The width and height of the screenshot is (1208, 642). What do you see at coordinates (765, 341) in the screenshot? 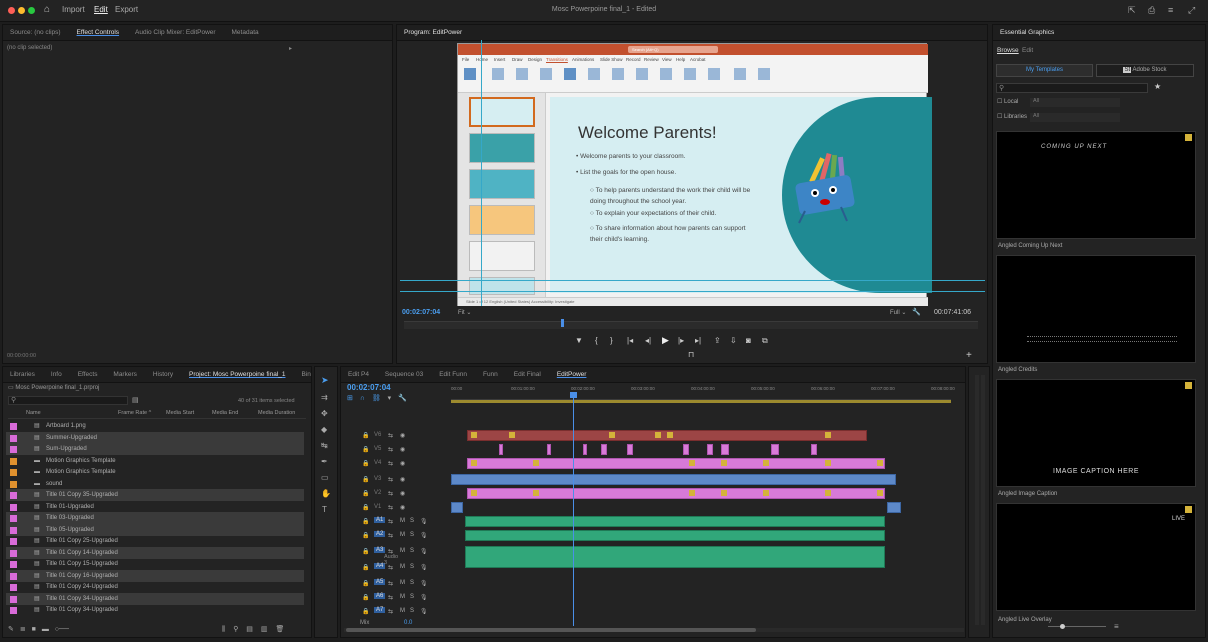
I see `comparison-view-icon: ⧉` at bounding box center [765, 341].